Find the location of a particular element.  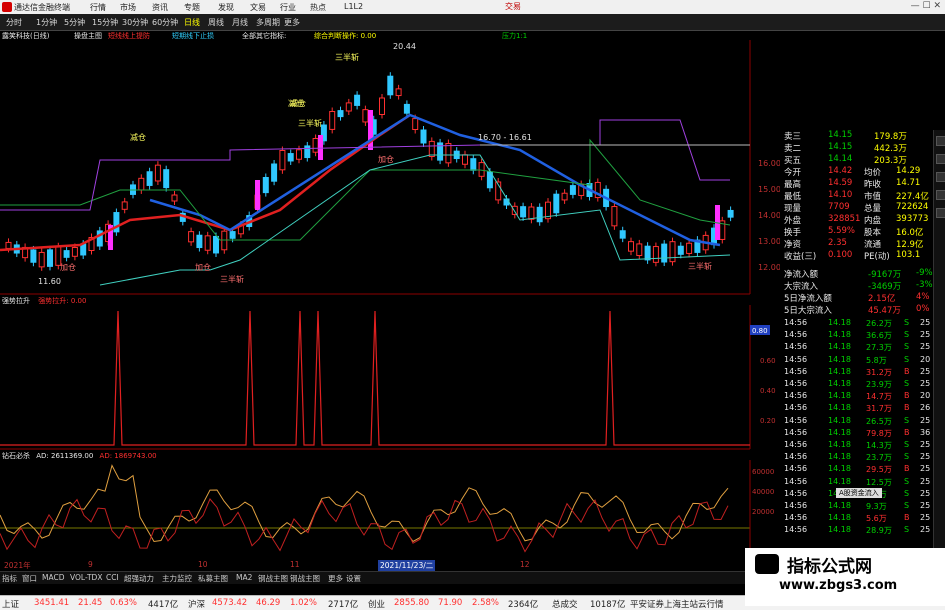

tick-row: 14:56 14.18 31.7万 B 26 is located at coordinates (859, 408).